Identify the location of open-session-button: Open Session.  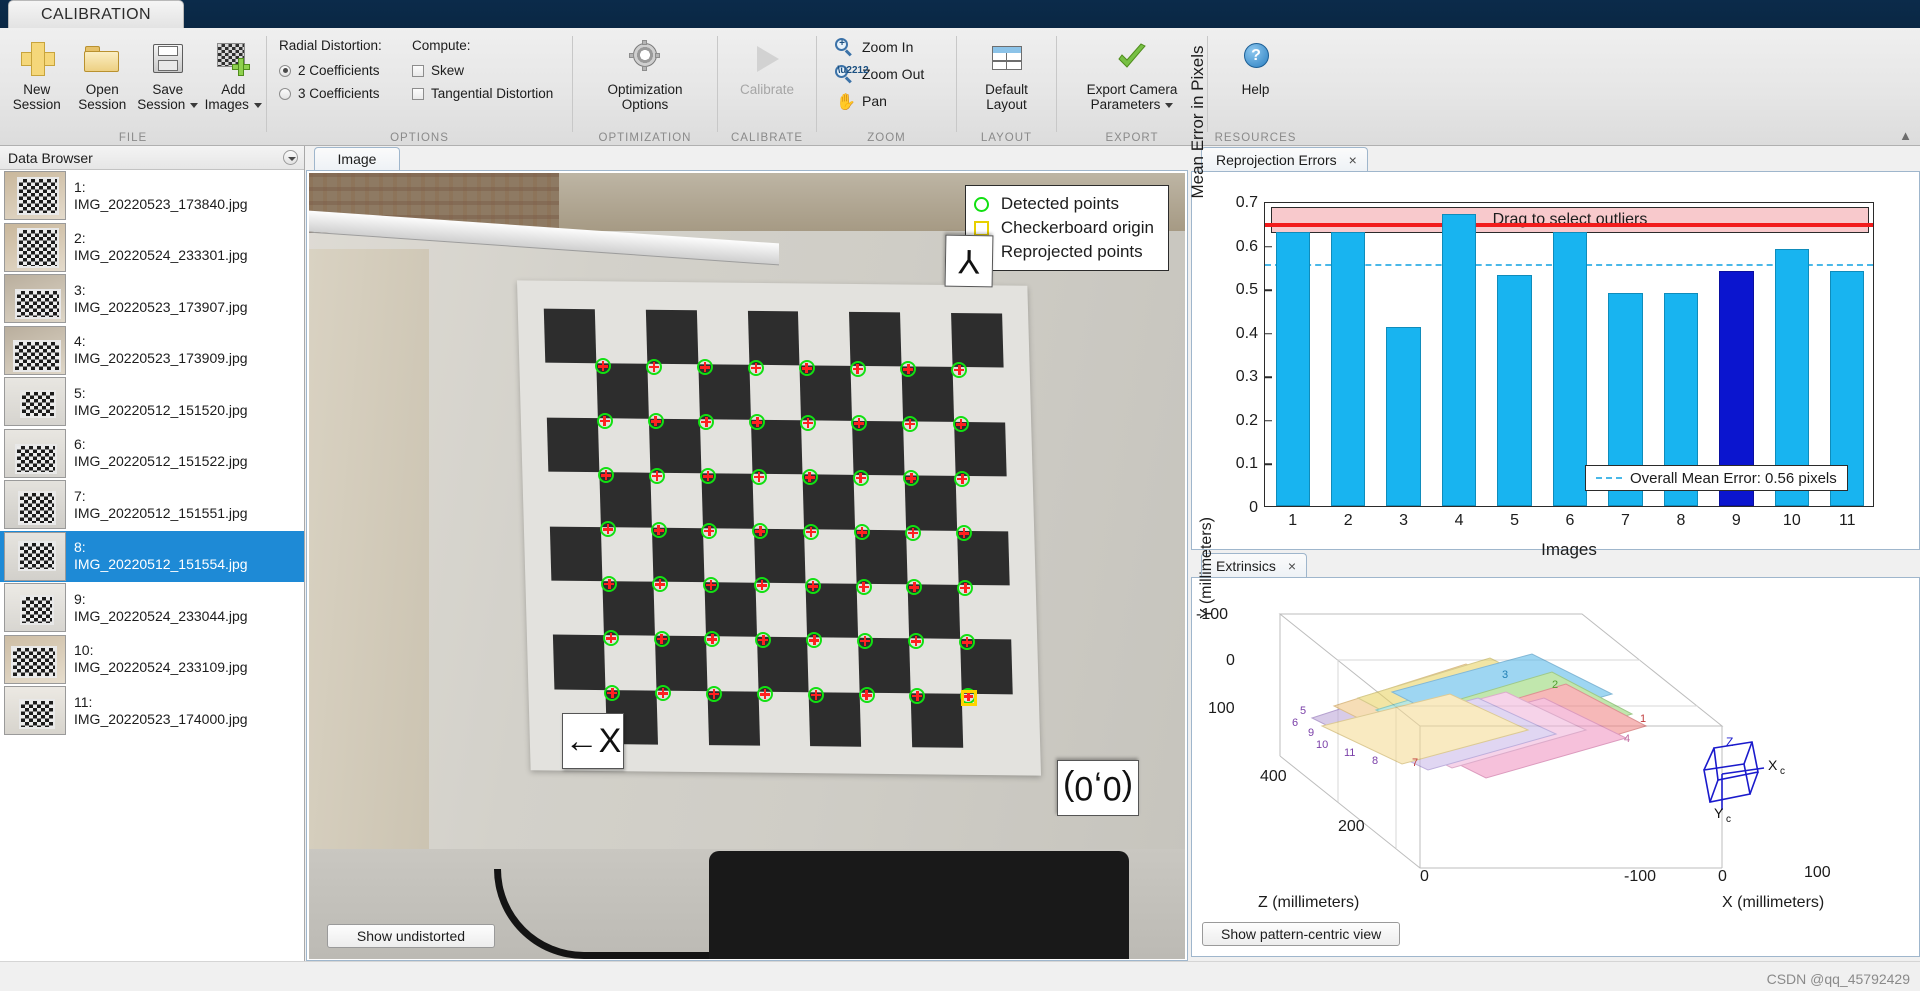
(103, 73).